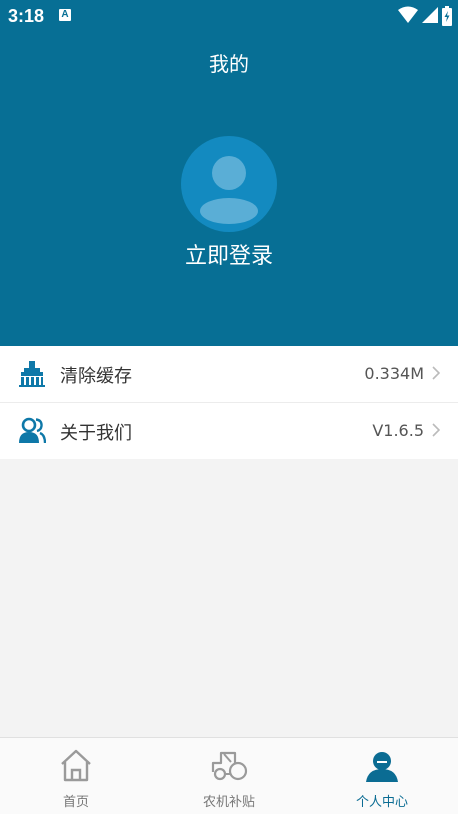 This screenshot has height=814, width=458. What do you see at coordinates (229, 16) in the screenshot?
I see `status-bar: 3:18 A` at bounding box center [229, 16].